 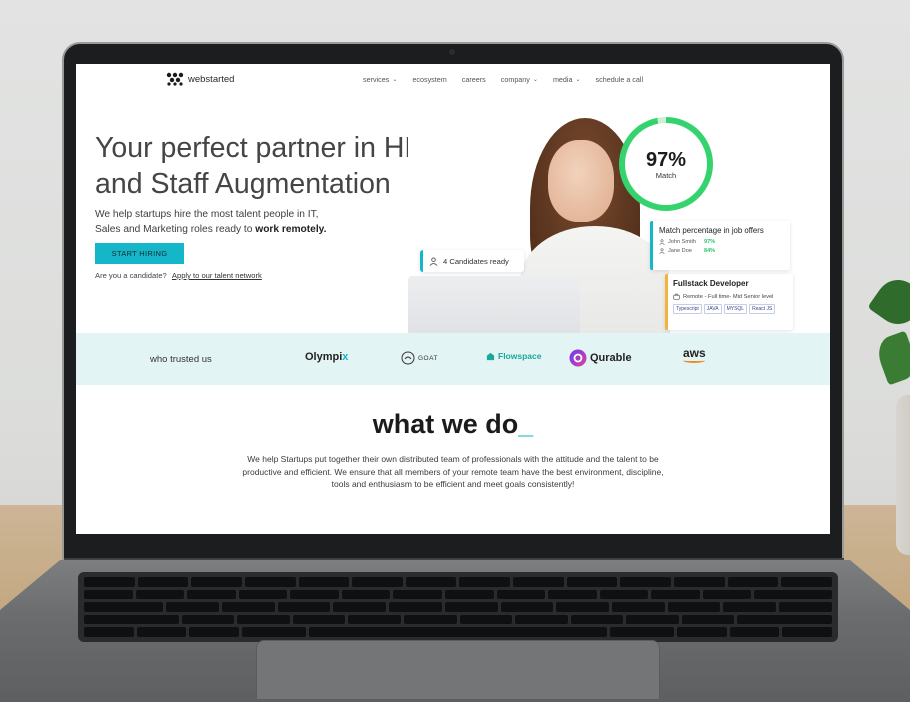 What do you see at coordinates (211, 79) in the screenshot?
I see `logo-text: webstarted` at bounding box center [211, 79].